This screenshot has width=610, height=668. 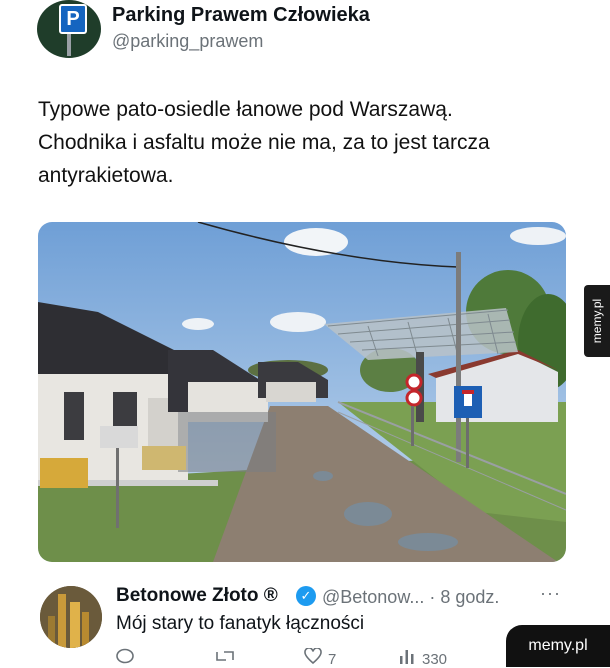 I want to click on retweet-icon, so click(x=225, y=656).